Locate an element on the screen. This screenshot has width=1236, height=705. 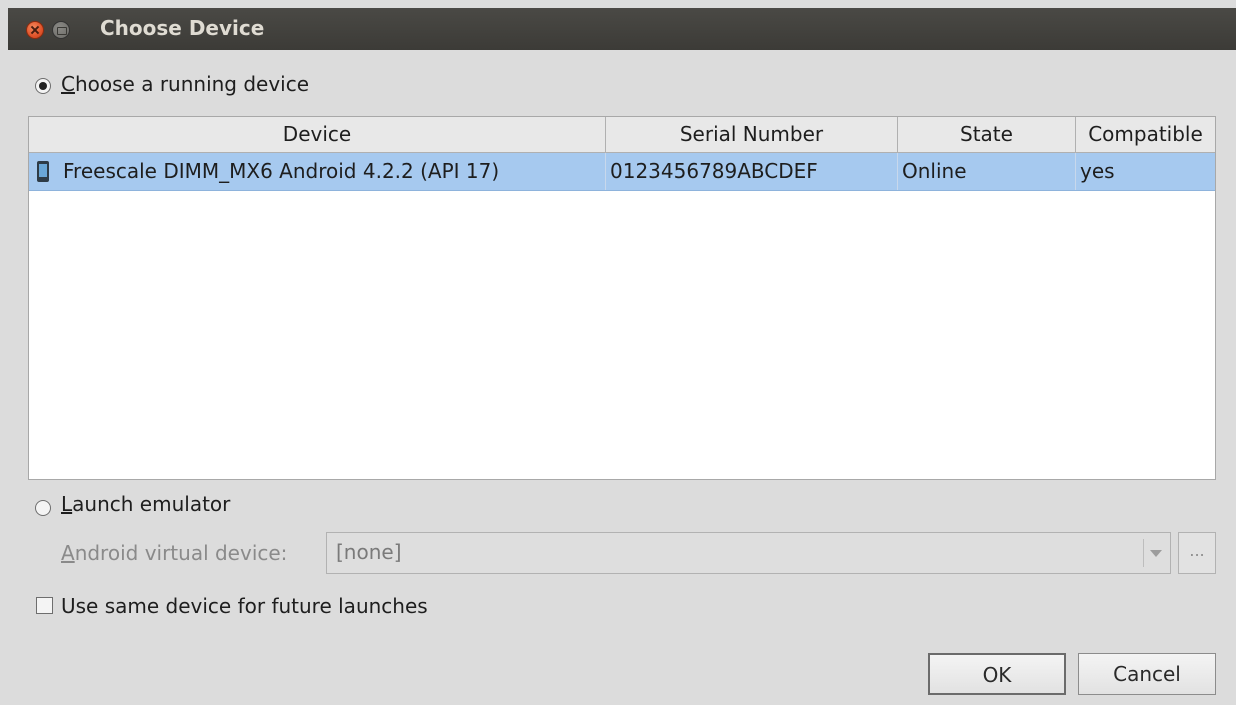
cell-state: Online is located at coordinates (987, 171).